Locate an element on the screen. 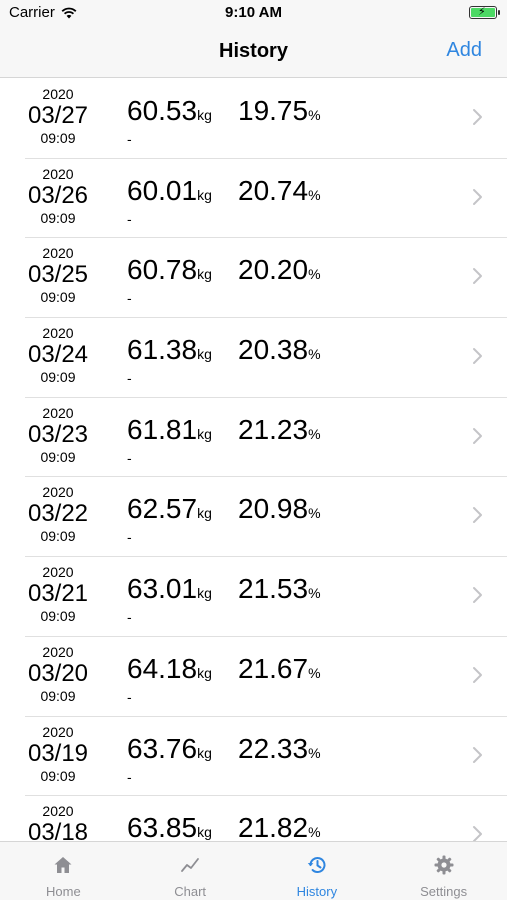 The height and width of the screenshot is (900, 507). tab-home: Home is located at coordinates (63, 871).